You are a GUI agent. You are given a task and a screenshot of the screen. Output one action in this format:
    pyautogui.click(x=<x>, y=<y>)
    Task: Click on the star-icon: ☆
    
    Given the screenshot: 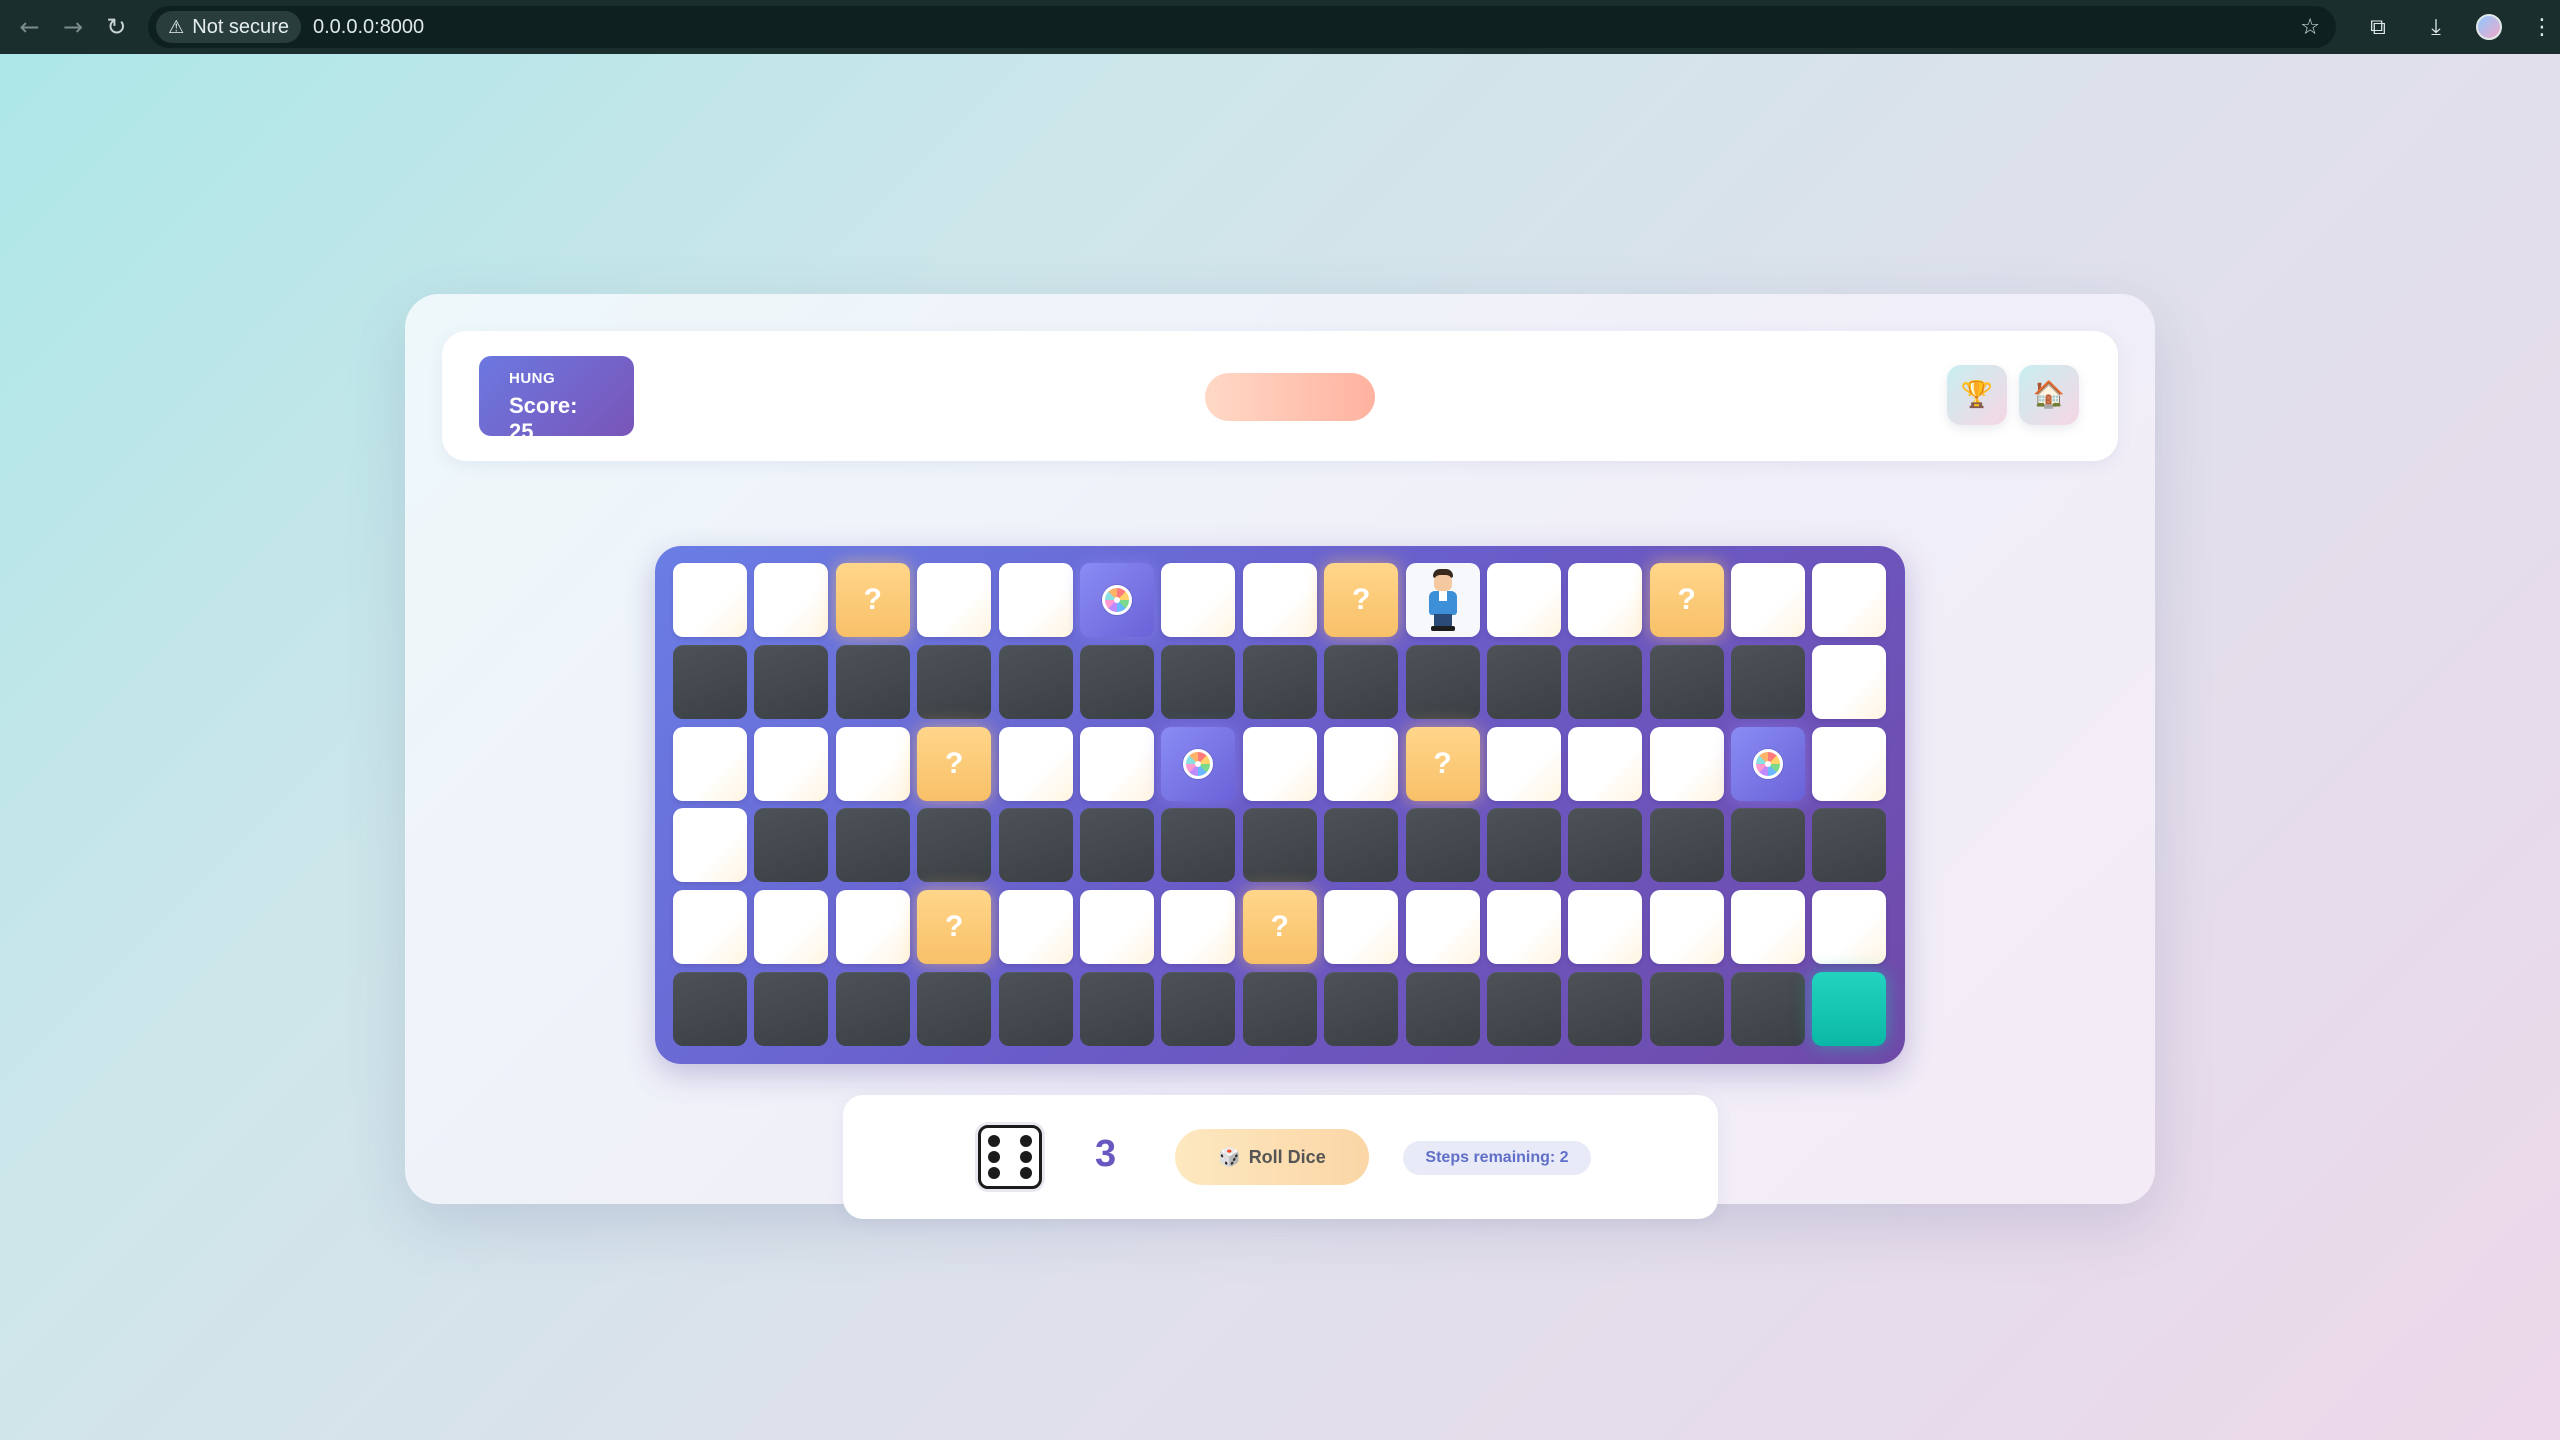 What is the action you would take?
    pyautogui.click(x=2310, y=27)
    